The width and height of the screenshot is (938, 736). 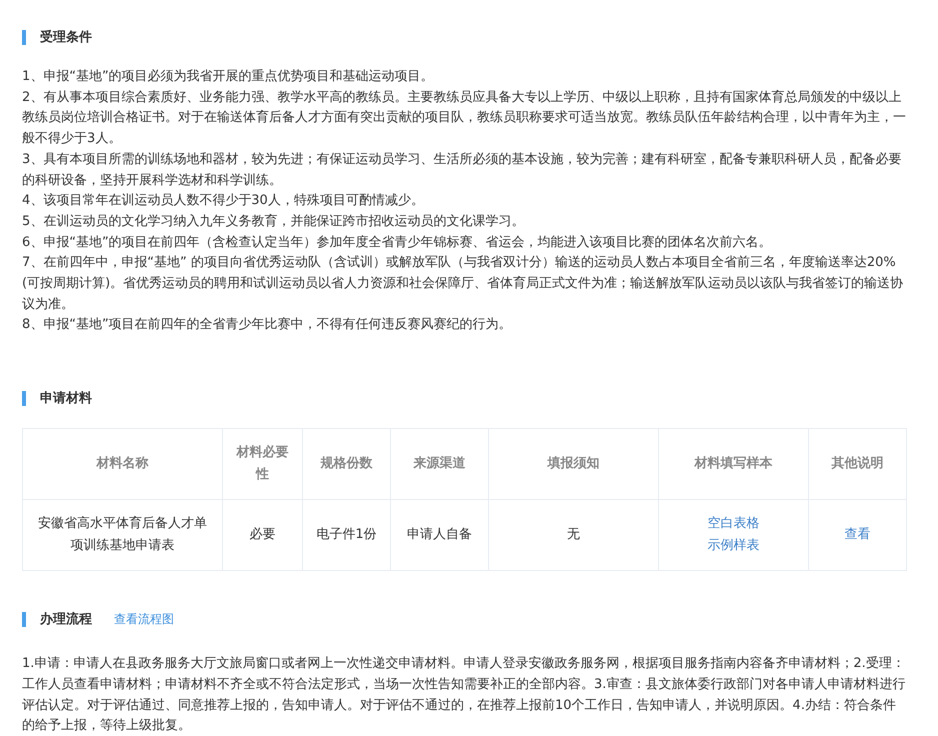 I want to click on column-header: 填报须知, so click(x=573, y=464).